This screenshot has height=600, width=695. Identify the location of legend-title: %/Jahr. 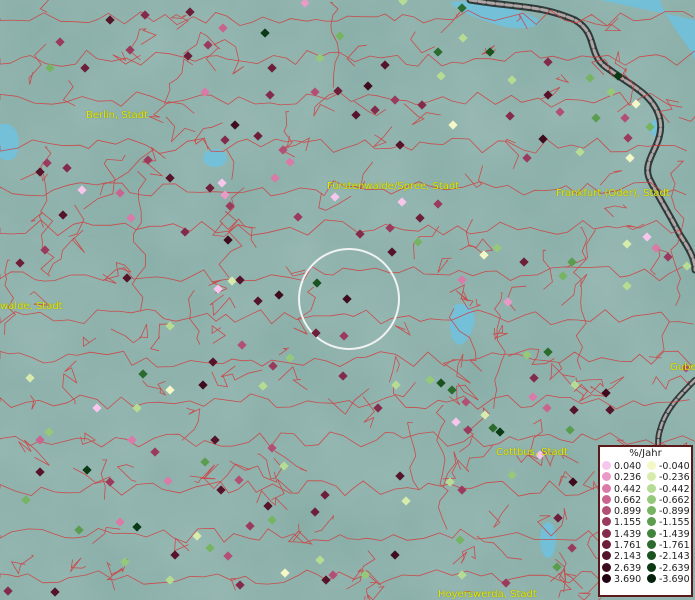
(645, 453).